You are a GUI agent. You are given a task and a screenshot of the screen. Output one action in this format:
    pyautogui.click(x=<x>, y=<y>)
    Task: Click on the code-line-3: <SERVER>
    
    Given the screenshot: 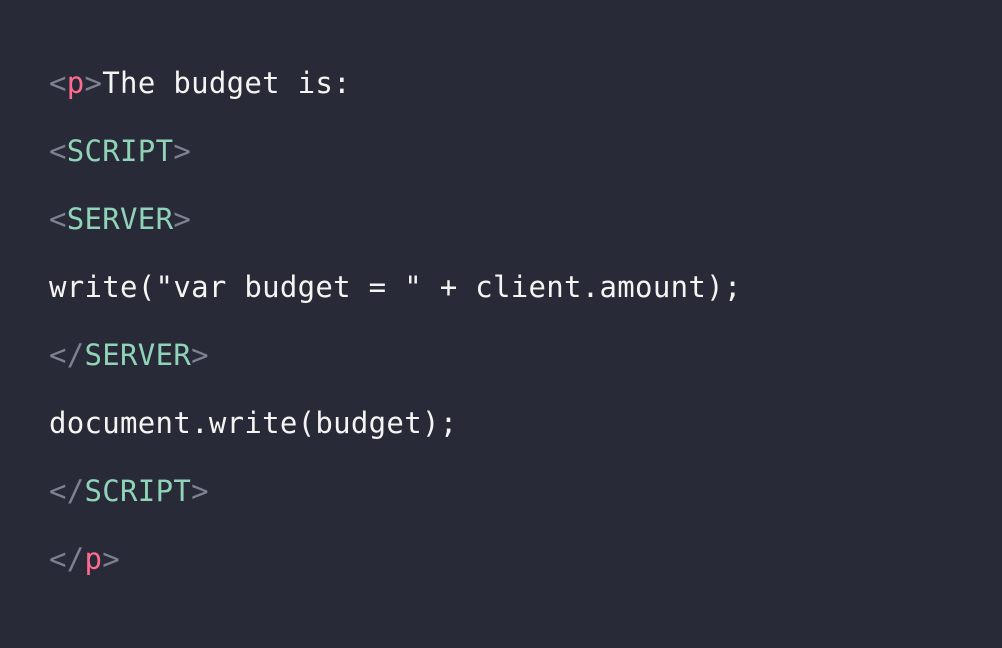 What is the action you would take?
    pyautogui.click(x=120, y=219)
    